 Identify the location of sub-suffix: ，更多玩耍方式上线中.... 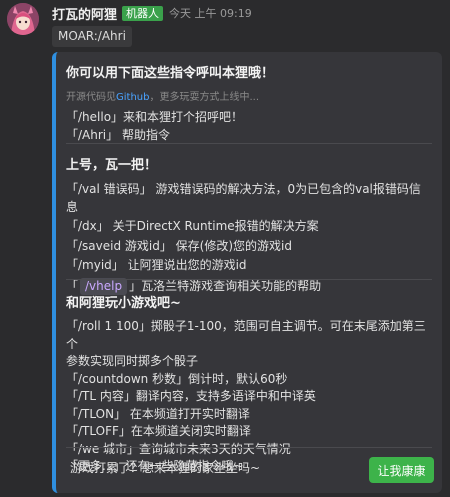
(204, 97).